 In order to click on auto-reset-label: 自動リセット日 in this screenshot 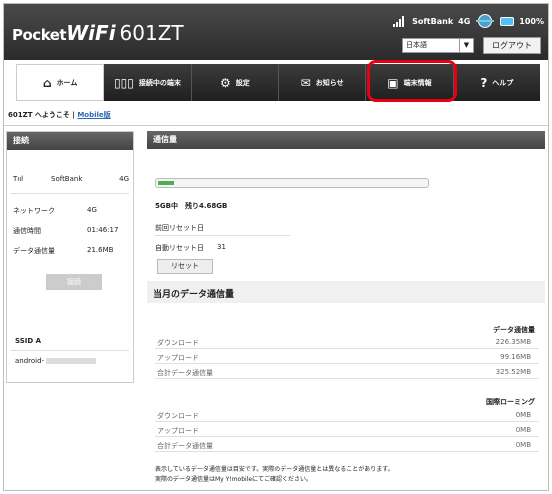, I will do `click(179, 248)`.